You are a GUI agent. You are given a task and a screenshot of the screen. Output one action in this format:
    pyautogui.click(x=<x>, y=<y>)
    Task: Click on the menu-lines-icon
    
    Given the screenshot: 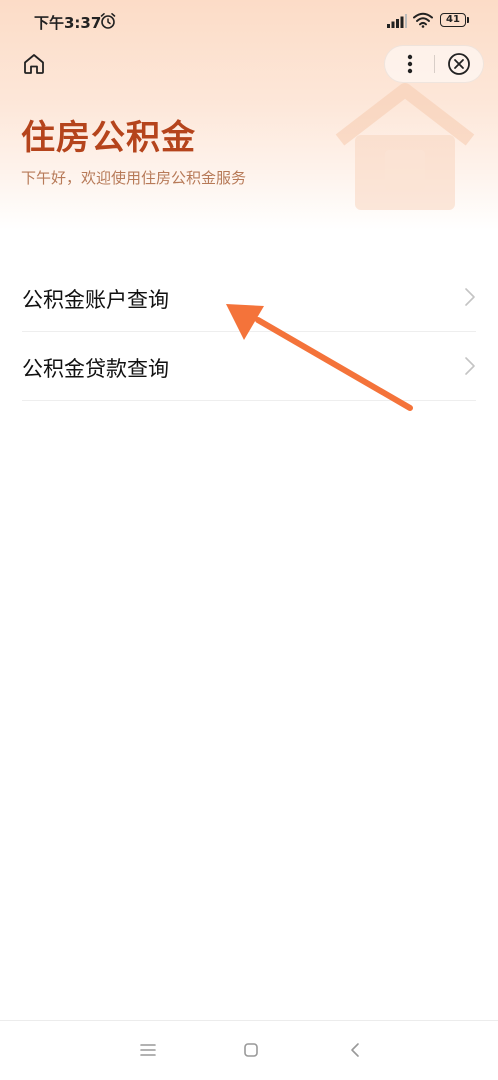 What is the action you would take?
    pyautogui.click(x=148, y=1050)
    